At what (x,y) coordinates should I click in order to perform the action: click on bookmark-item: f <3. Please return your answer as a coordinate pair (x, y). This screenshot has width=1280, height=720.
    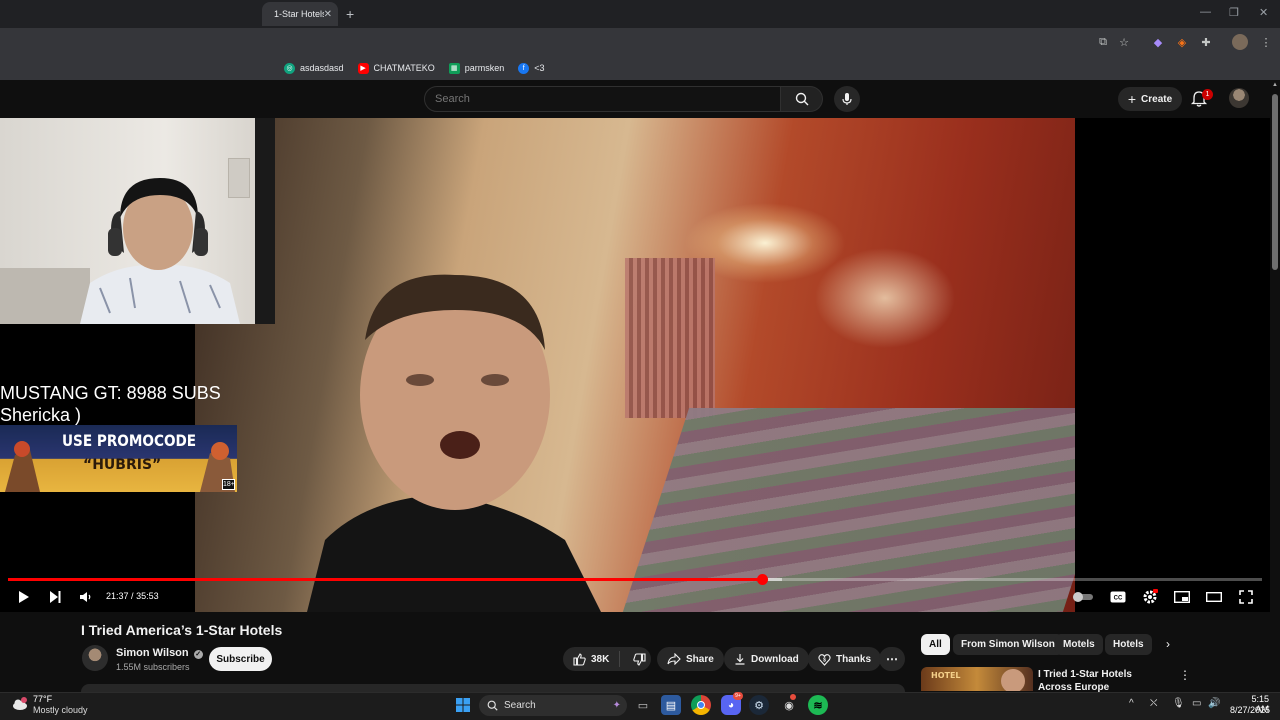
    Looking at the image, I should click on (531, 68).